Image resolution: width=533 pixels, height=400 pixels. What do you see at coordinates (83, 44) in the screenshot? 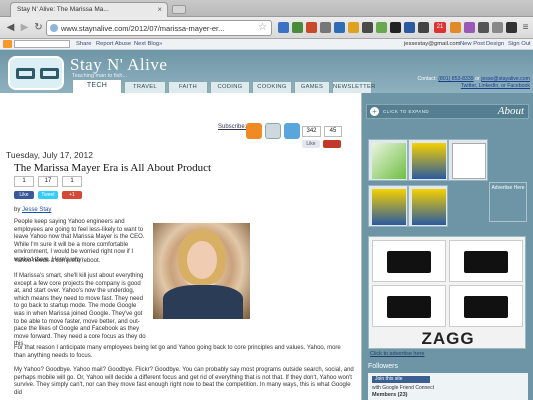
I see `share-link: Share` at bounding box center [83, 44].